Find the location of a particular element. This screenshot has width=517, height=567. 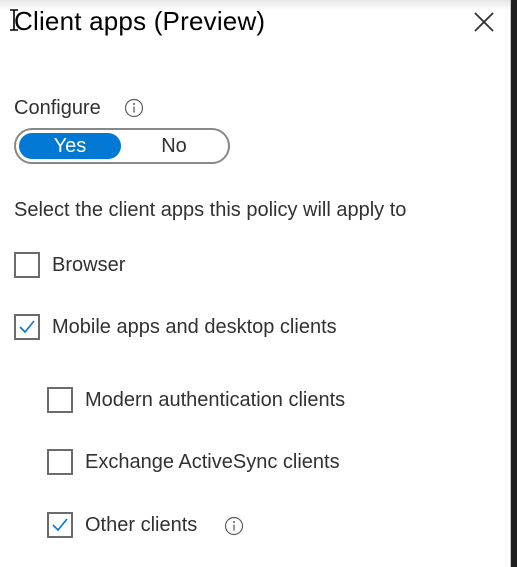

mobile-desktop-label: Mobile apps and desktop clients is located at coordinates (194, 326).